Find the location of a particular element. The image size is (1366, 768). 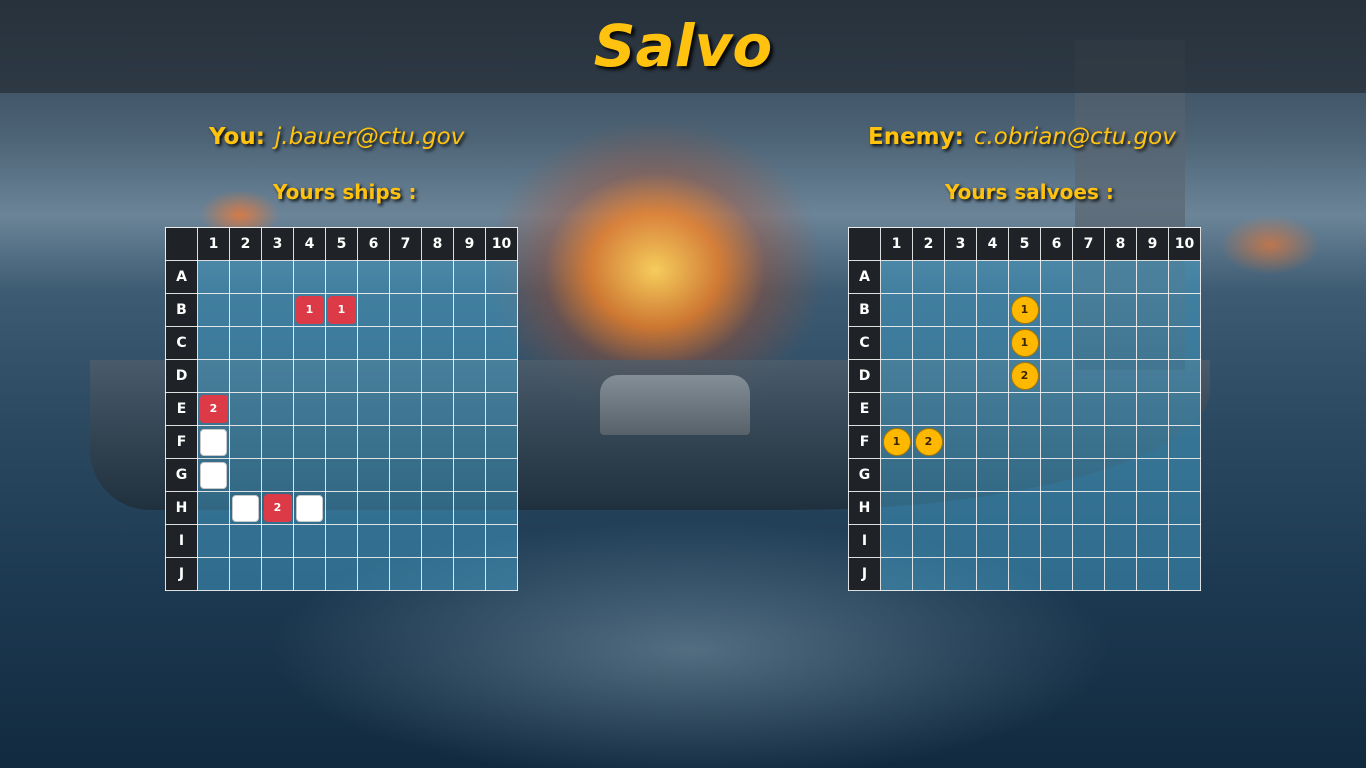

grid-cell-C7 is located at coordinates (405, 343).